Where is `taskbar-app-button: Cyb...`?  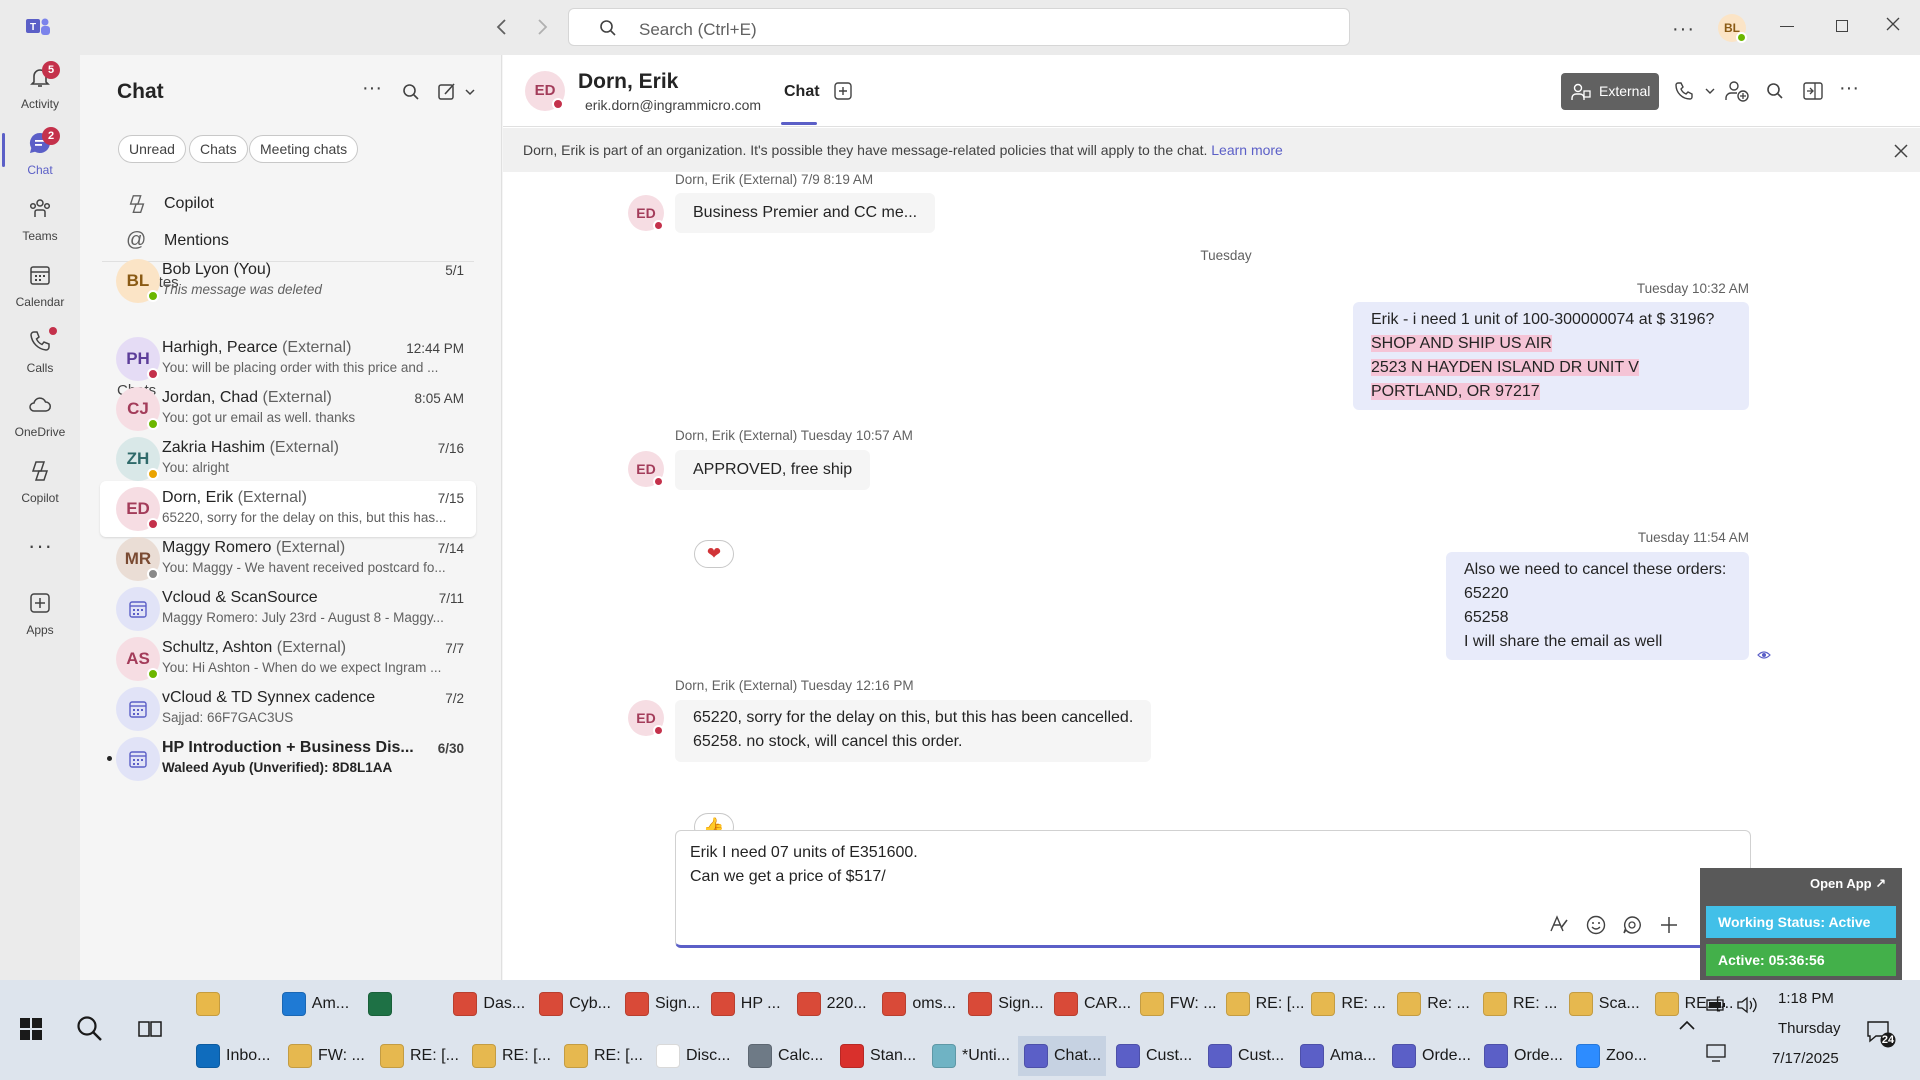 taskbar-app-button: Cyb... is located at coordinates (574, 1004).